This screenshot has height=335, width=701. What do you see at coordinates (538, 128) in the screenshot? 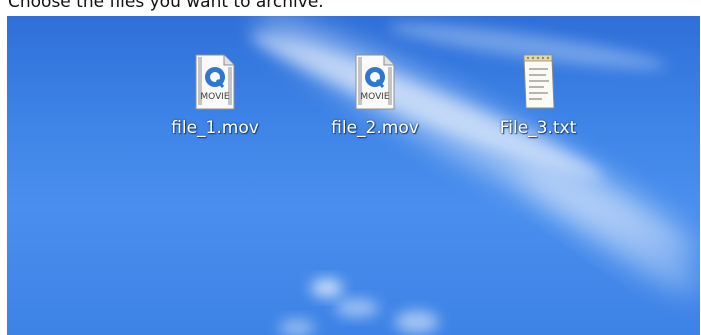
I see `desktop-icon-label: File_3.txt` at bounding box center [538, 128].